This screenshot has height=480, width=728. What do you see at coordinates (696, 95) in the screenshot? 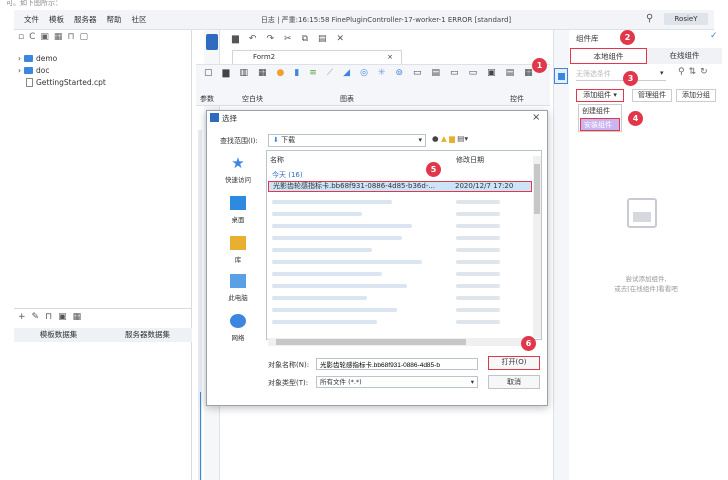
I see `add-group-button: 添加分组` at bounding box center [696, 95].